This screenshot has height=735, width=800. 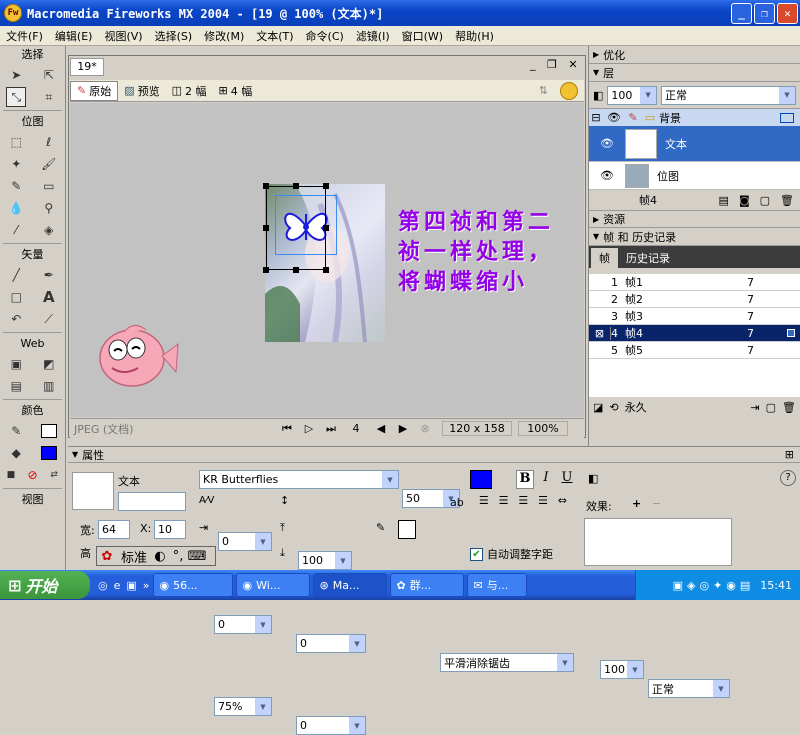 I want to click on maximize-button: ❐, so click(x=764, y=13).